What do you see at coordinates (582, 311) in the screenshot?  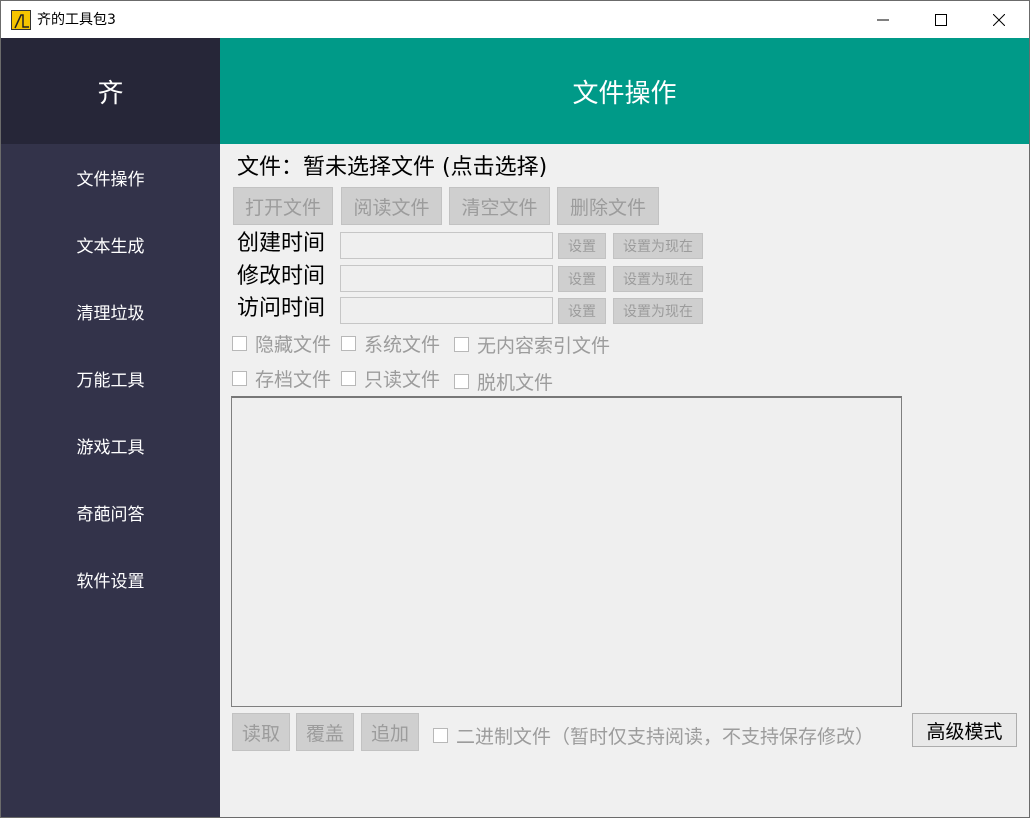 I see `accessed-time-set-button: 设置` at bounding box center [582, 311].